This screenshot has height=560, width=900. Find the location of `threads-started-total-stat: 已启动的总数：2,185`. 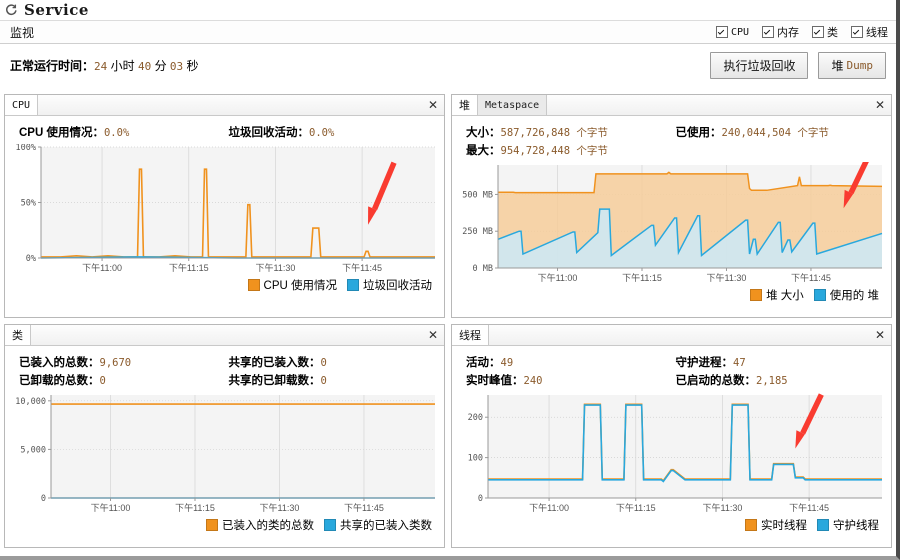

threads-started-total-stat: 已启动的总数：2,185 is located at coordinates (781, 380).